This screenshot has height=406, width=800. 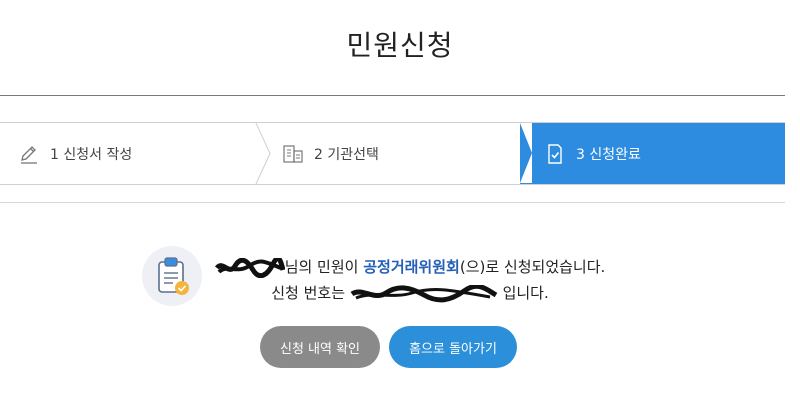 I want to click on result-line2-prefix: 신청 번호는, so click(x=310, y=293).